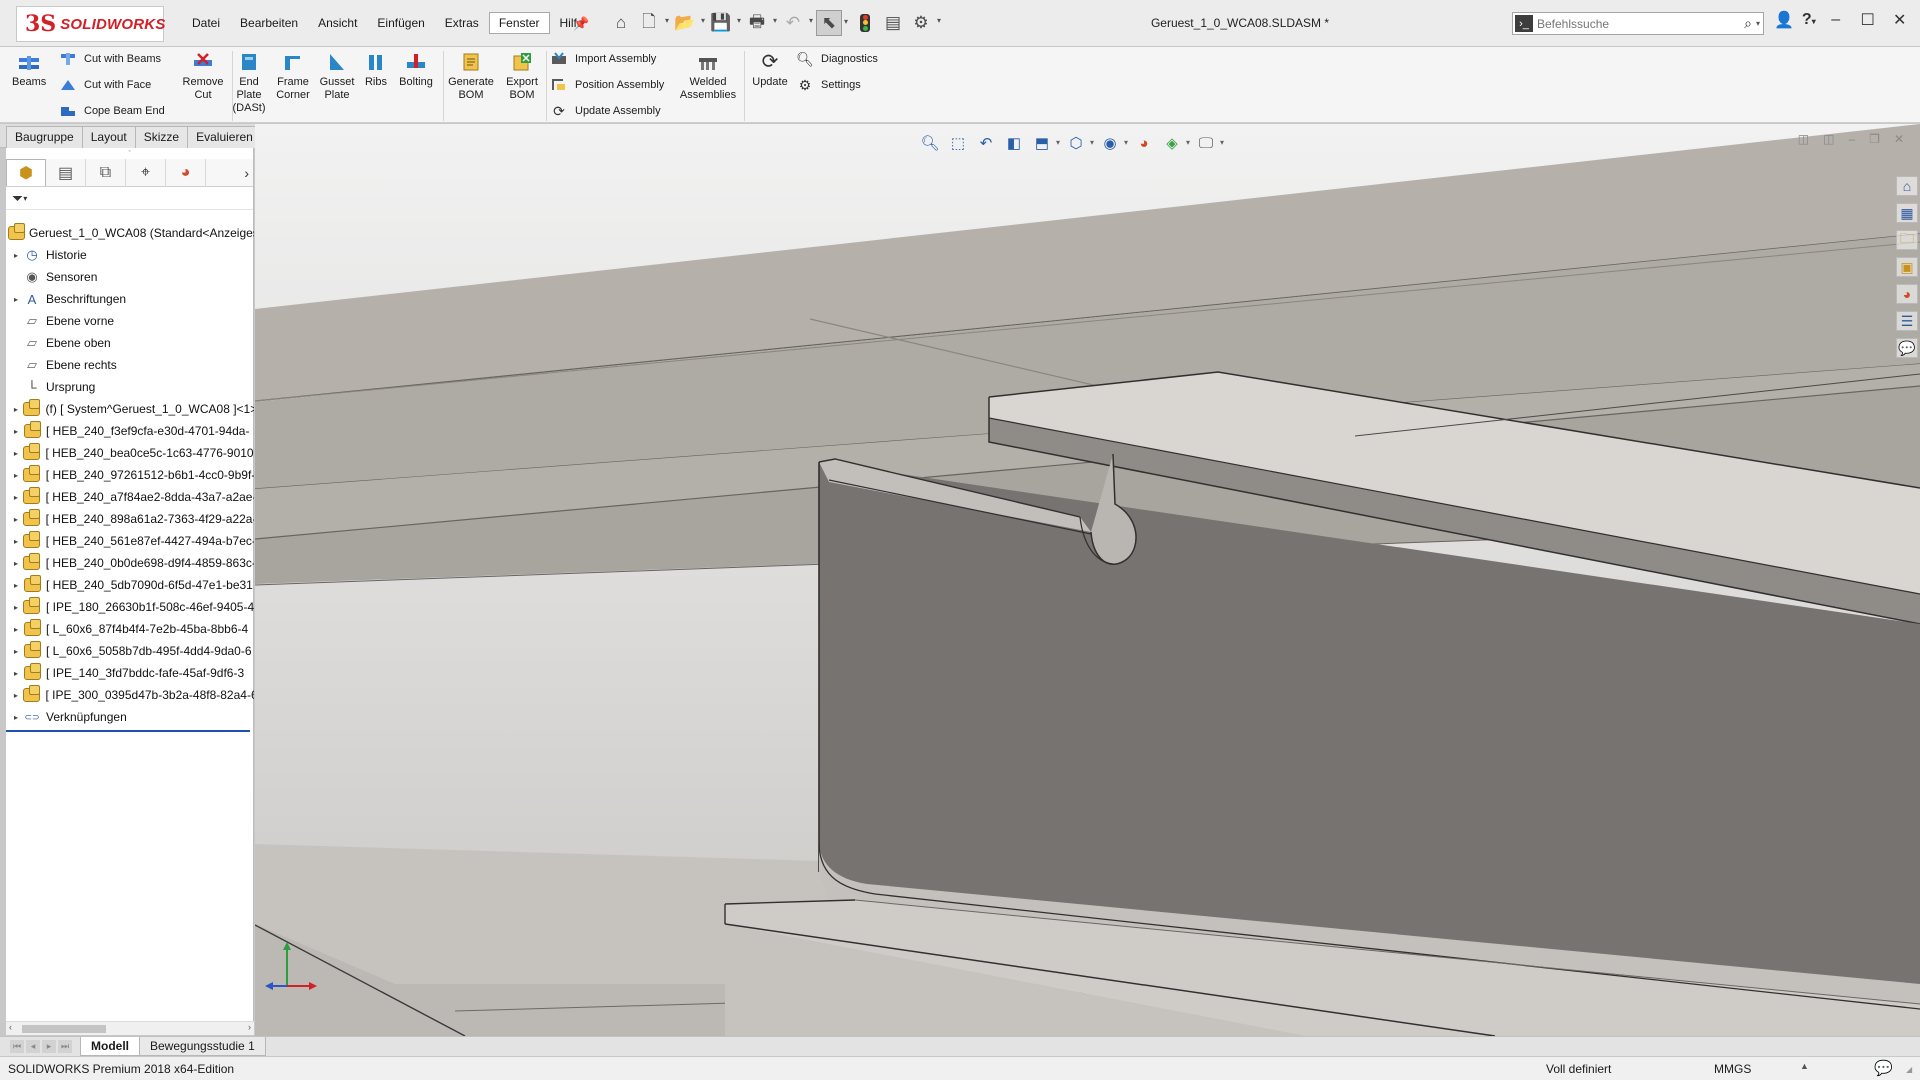  What do you see at coordinates (1209, 143) in the screenshot?
I see `view-settings-icon: 🖵` at bounding box center [1209, 143].